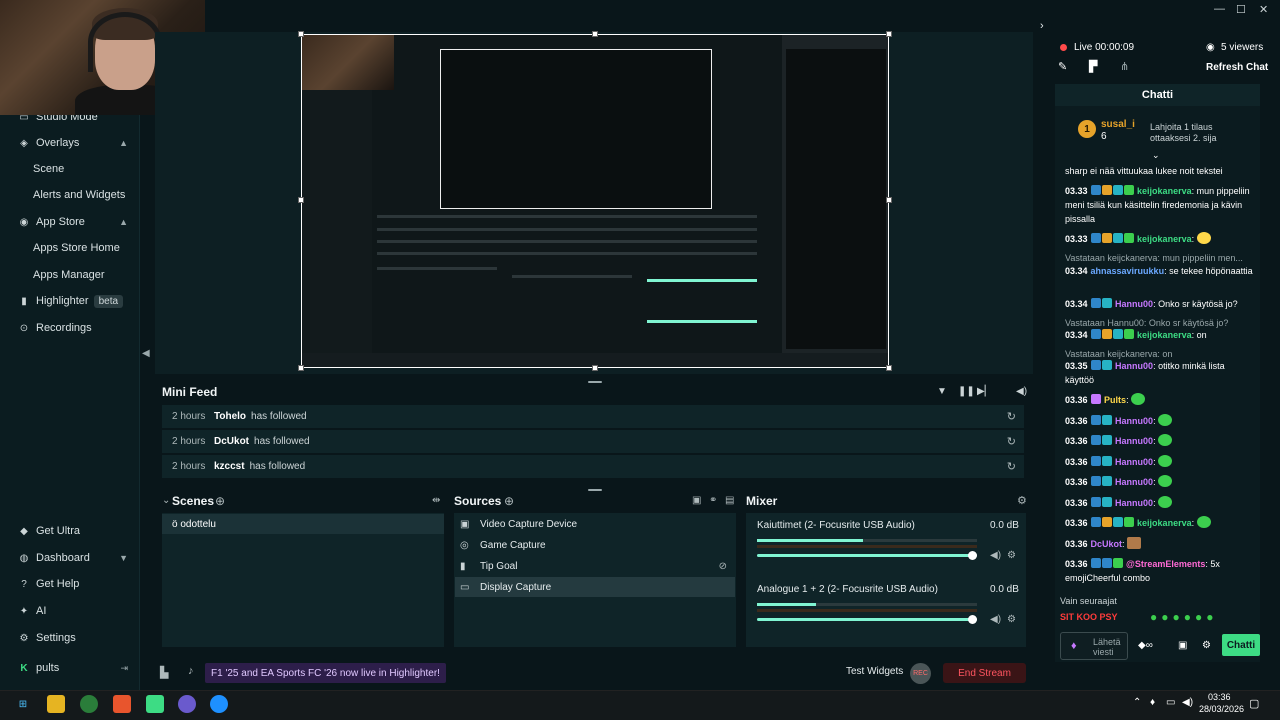 The height and width of the screenshot is (720, 1280). Describe the element at coordinates (1022, 500) in the screenshot. I see `mixer-settings-icon: ⚙` at that location.